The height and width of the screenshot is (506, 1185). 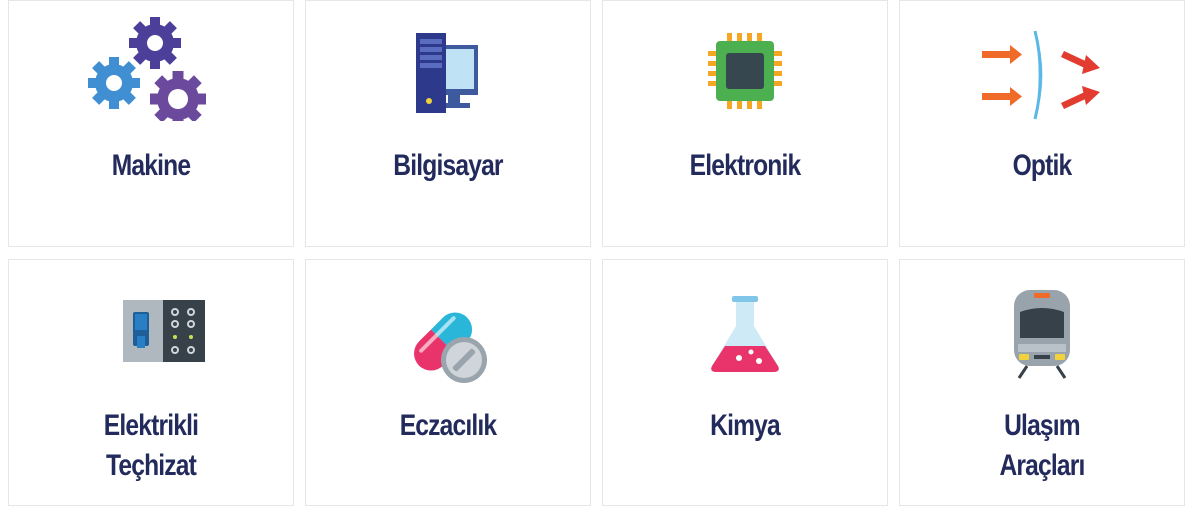 I want to click on category-card-ulasim-araclari: Ulaşım Araçları, so click(x=1042, y=382).